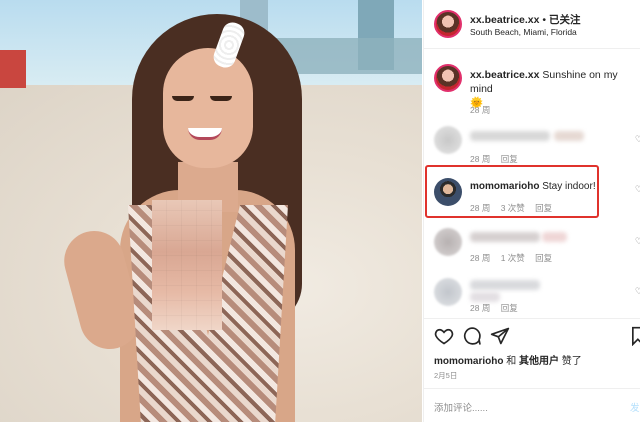 The image size is (640, 422). I want to click on follow-status-button: 已关注, so click(565, 20).